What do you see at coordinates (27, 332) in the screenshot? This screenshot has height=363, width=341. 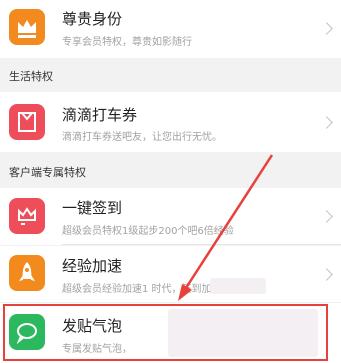 I see `speech-bubble-icon` at bounding box center [27, 332].